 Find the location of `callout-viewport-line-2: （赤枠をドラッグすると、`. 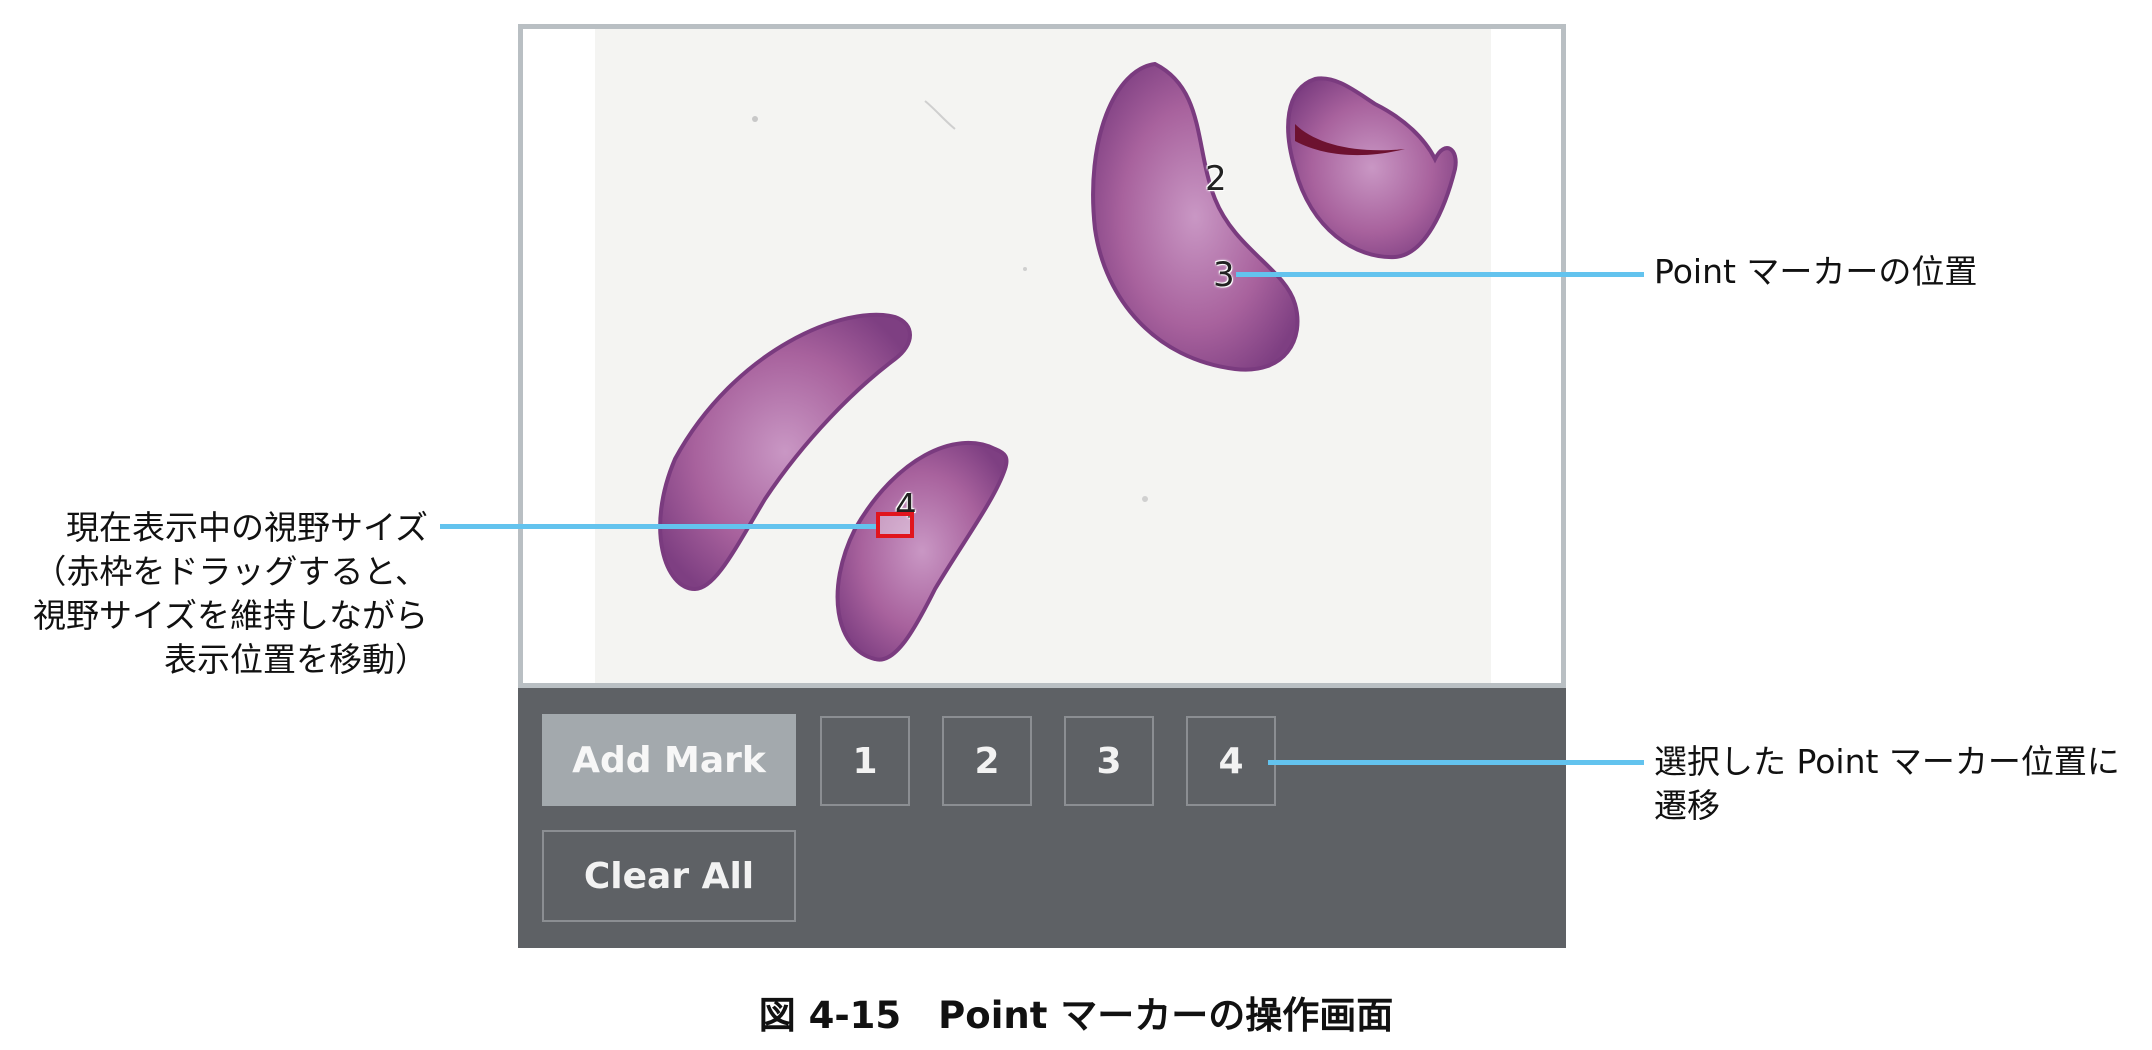

callout-viewport-line-2: （赤枠をドラッグすると、 is located at coordinates (230, 571).